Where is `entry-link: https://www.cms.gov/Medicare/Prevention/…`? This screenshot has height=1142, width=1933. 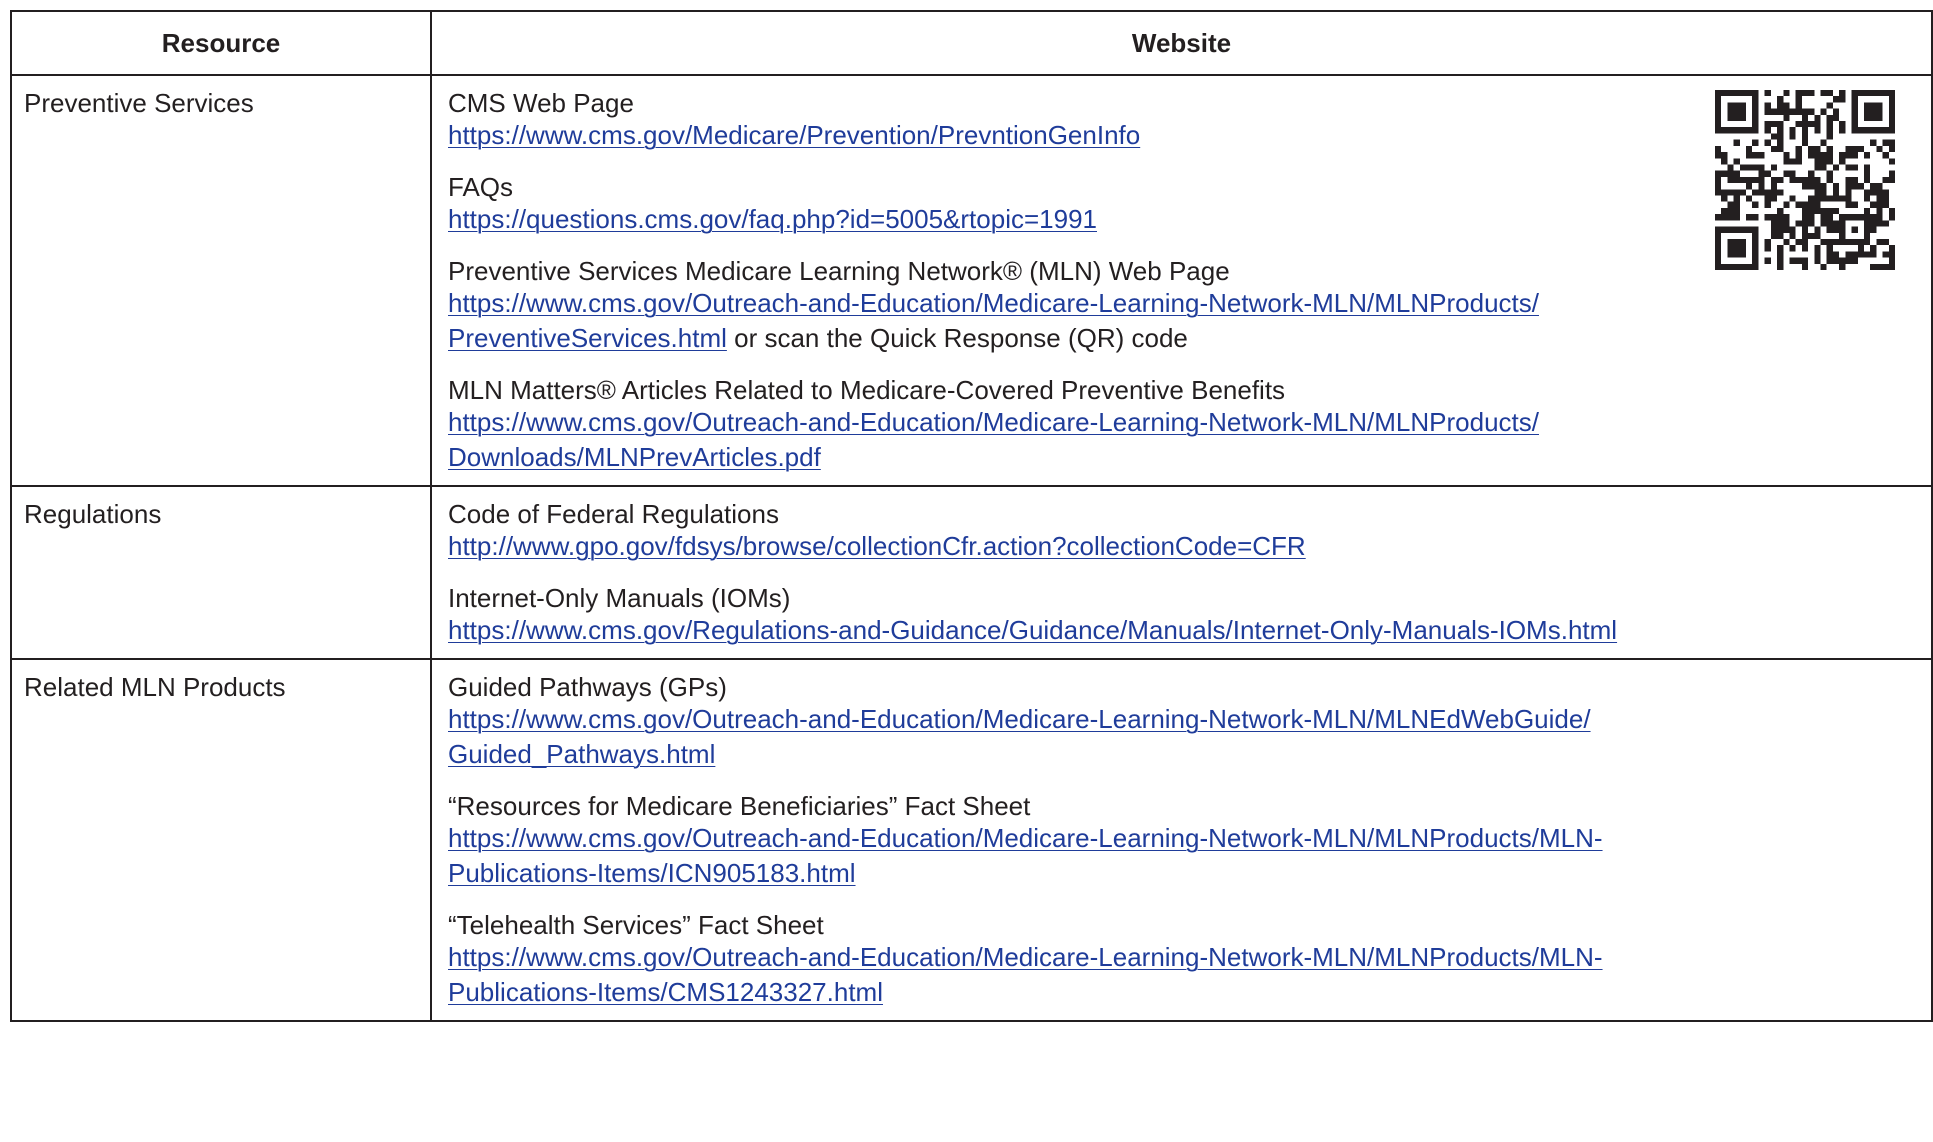
entry-link: https://www.cms.gov/Medicare/Prevention/… is located at coordinates (794, 135).